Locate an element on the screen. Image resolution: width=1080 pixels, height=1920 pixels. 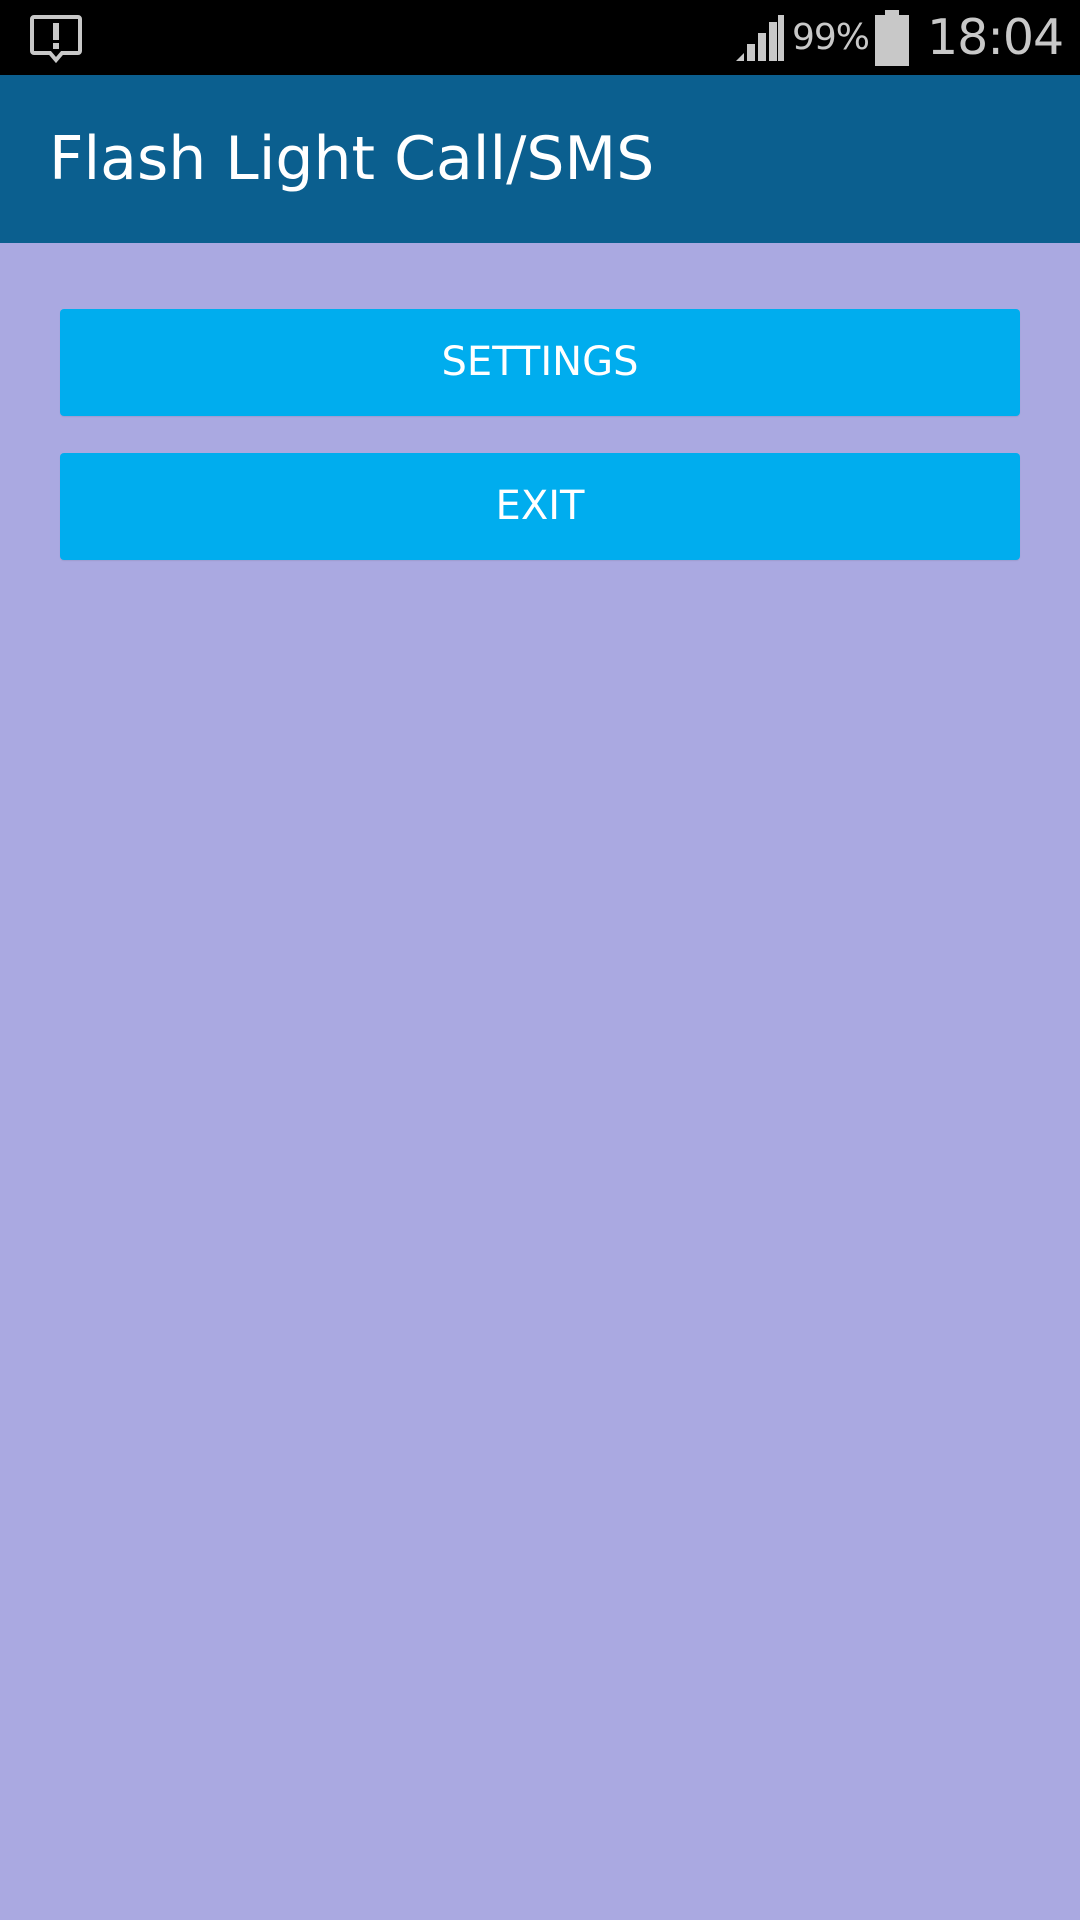
exit-button: EXIT is located at coordinates (540, 506).